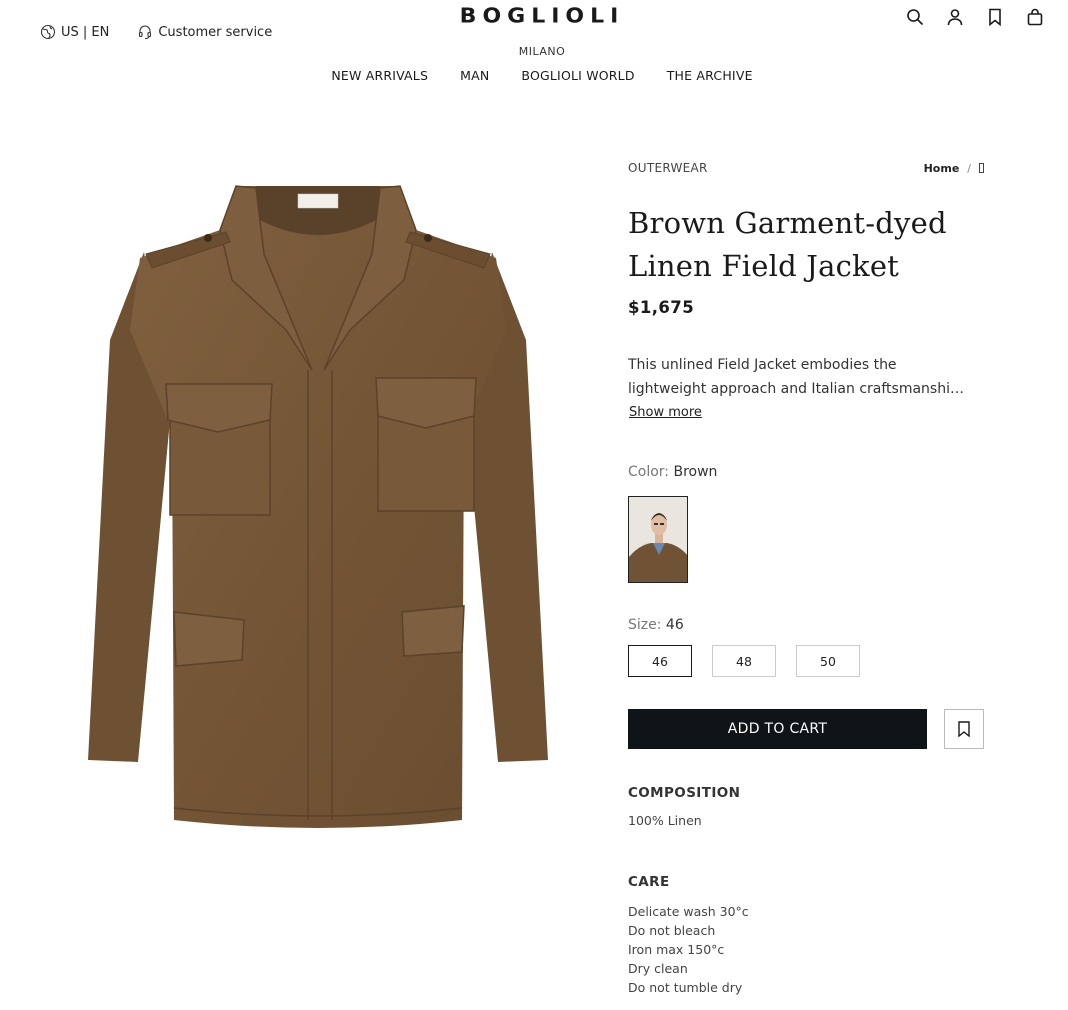 The image size is (1068, 1010). I want to click on care-item: Do not tumble dry, so click(685, 987).